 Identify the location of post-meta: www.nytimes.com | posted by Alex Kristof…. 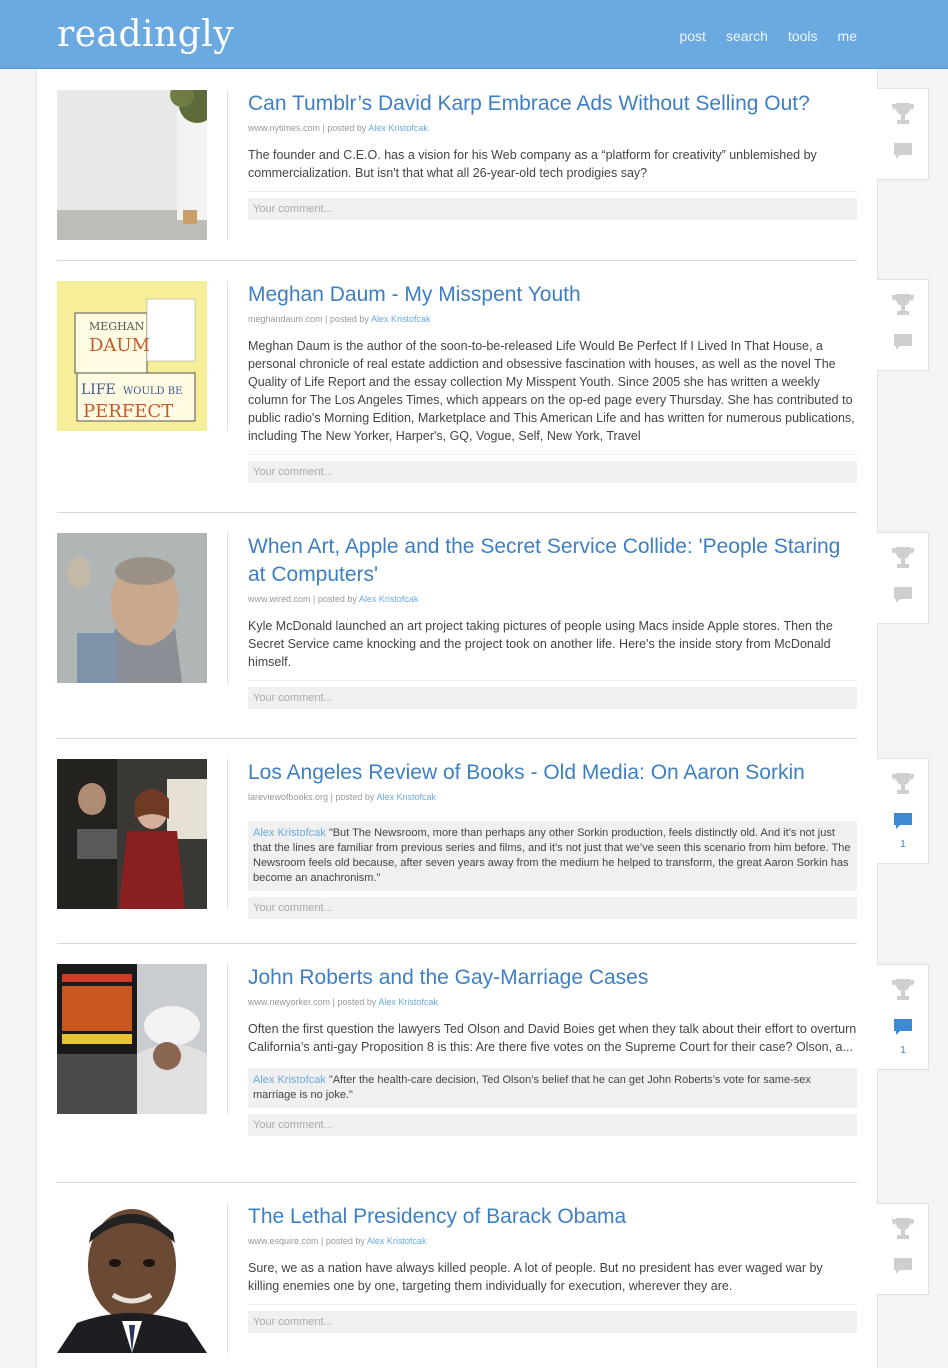
(338, 128).